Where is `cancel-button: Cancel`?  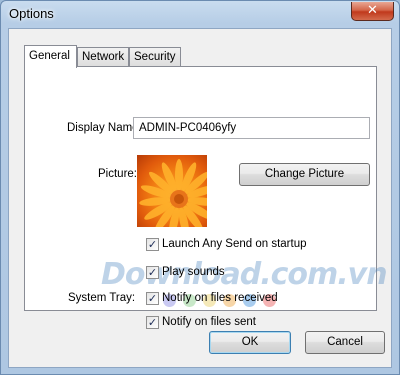
cancel-button: Cancel is located at coordinates (345, 342).